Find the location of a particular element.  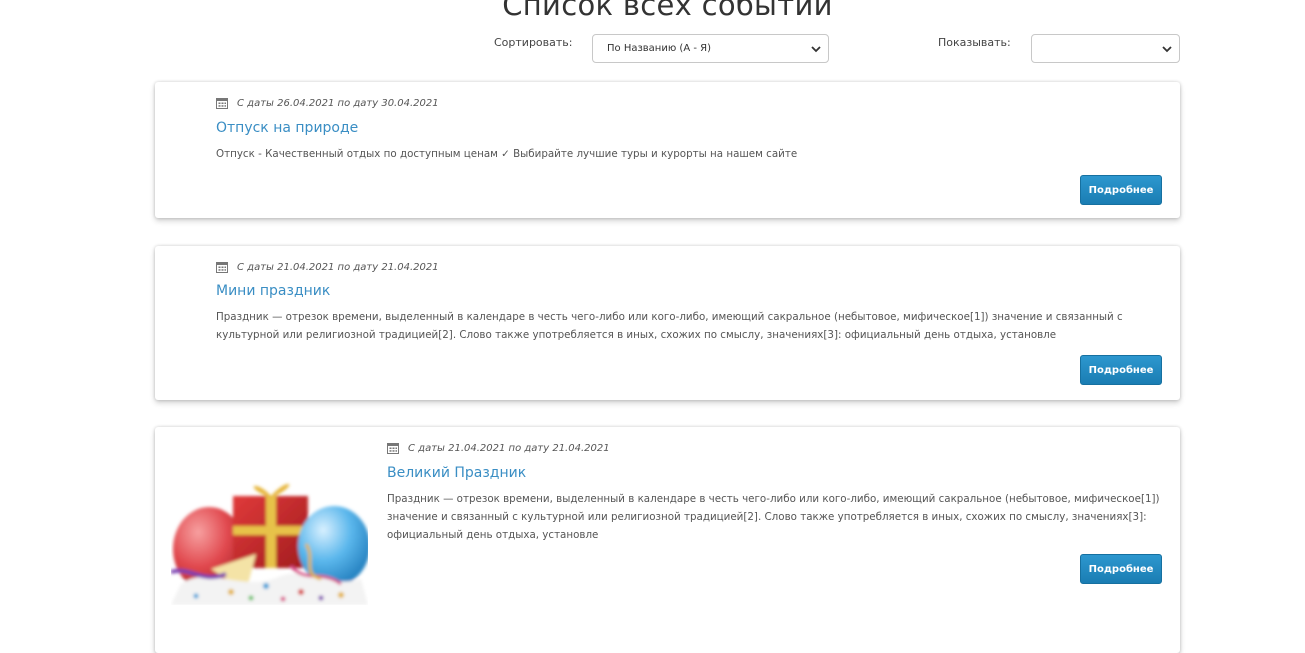

sort-select: По Названию (А - Я) is located at coordinates (710, 48).